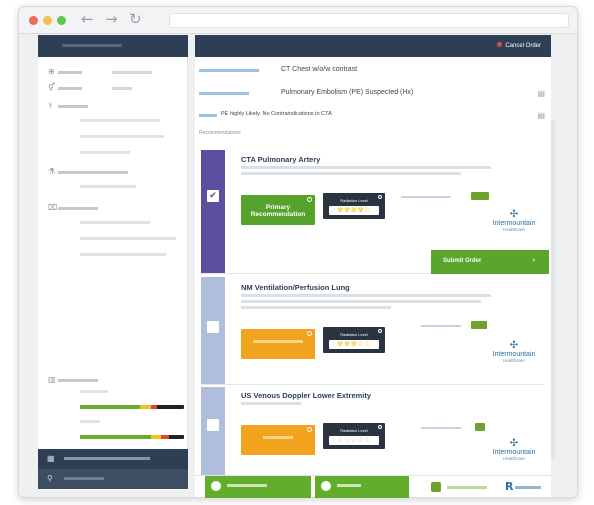 The height and width of the screenshot is (505, 594). I want to click on scrollbar, so click(553, 290).